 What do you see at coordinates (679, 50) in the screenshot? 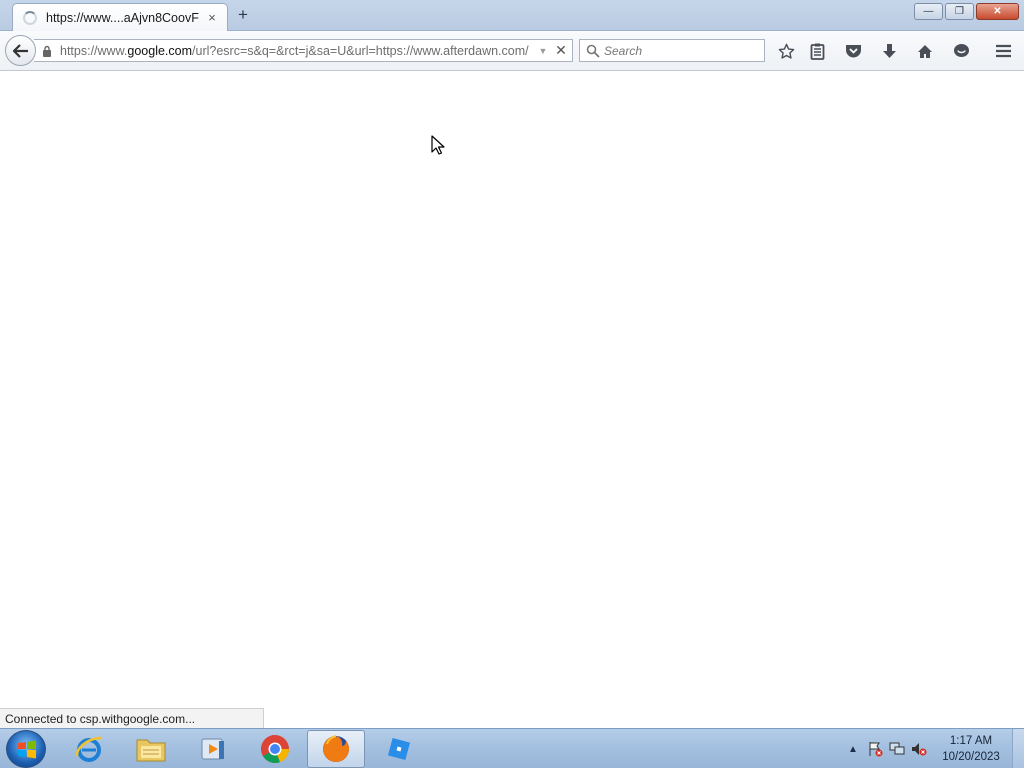
I see `search-input` at bounding box center [679, 50].